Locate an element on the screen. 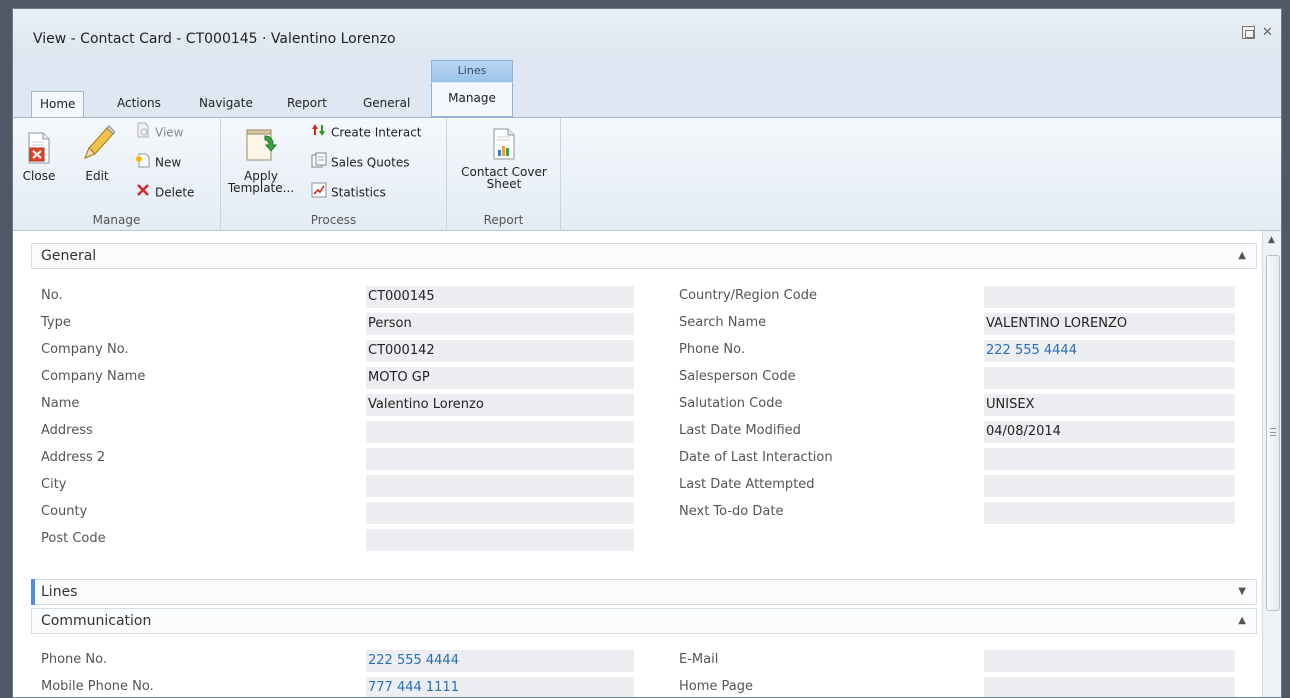 The height and width of the screenshot is (698, 1290). value-name: Valentino Lorenzo is located at coordinates (500, 405).